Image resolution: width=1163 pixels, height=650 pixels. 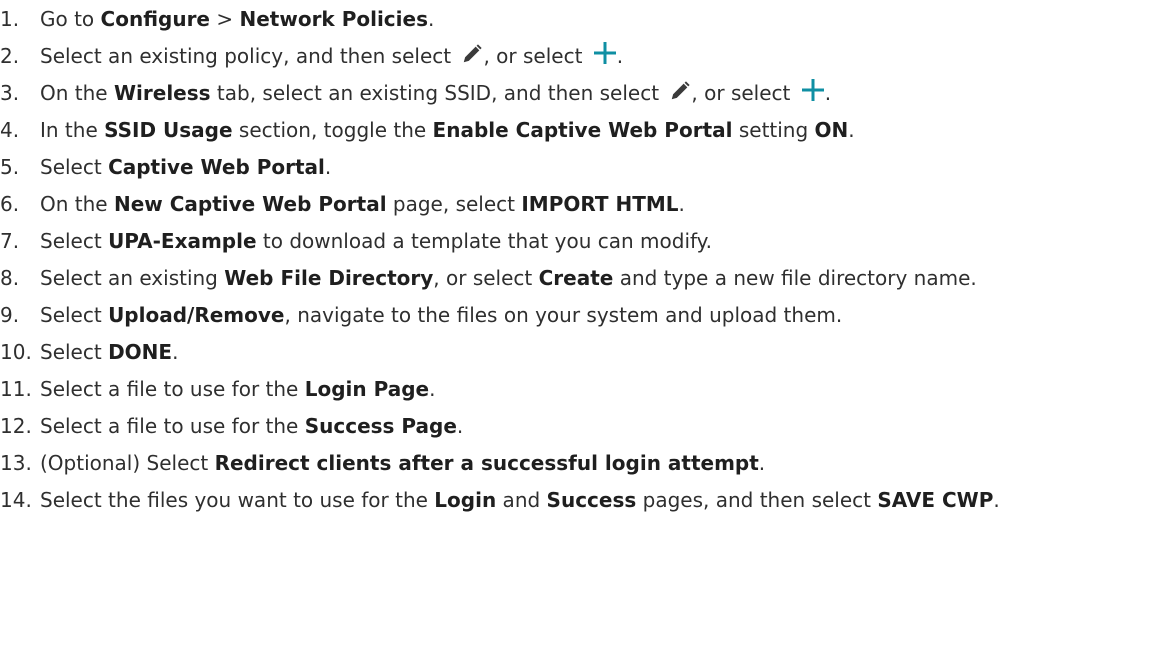 I want to click on step-text: In the, so click(x=72, y=130).